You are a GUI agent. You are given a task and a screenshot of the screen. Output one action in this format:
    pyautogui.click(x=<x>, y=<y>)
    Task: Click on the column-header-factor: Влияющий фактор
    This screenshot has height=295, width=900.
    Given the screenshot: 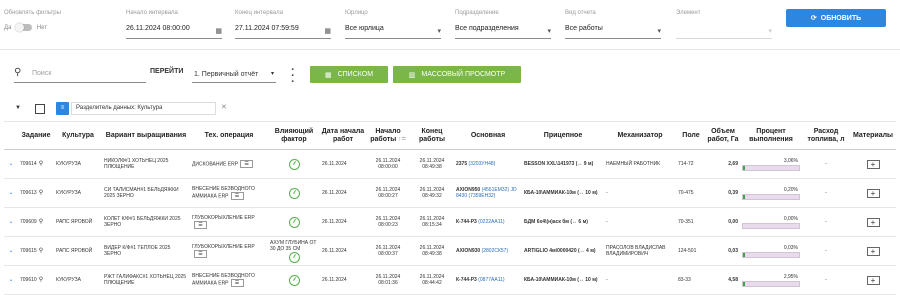 What is the action you would take?
    pyautogui.click(x=294, y=135)
    